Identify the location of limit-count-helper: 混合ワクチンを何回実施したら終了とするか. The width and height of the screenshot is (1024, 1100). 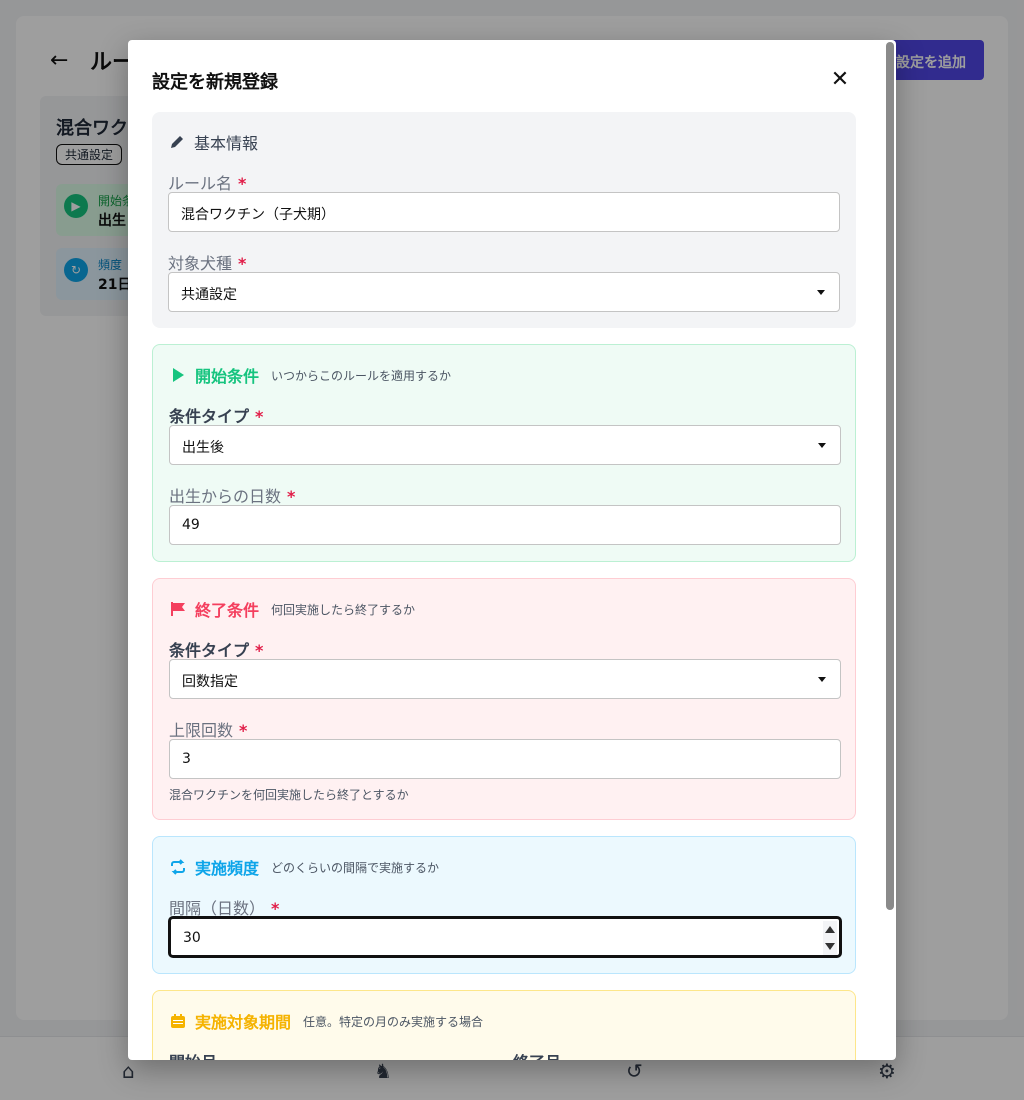
(289, 795).